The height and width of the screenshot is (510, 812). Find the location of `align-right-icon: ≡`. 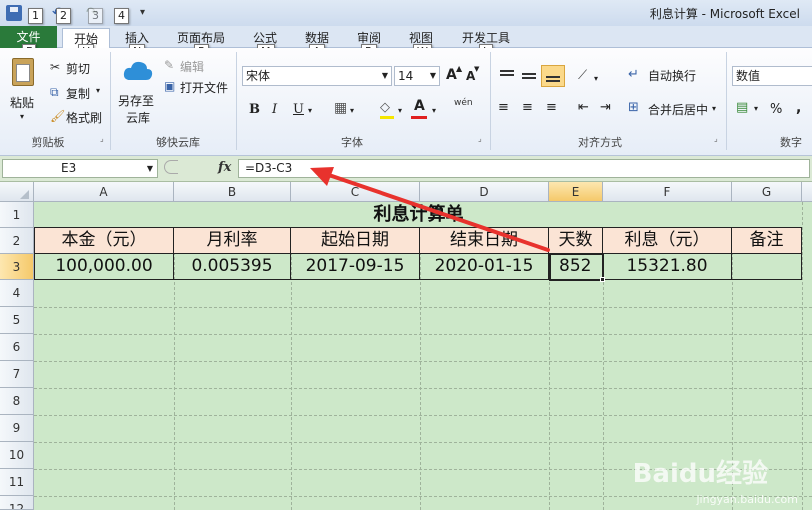

align-right-icon: ≡ is located at coordinates (551, 107).